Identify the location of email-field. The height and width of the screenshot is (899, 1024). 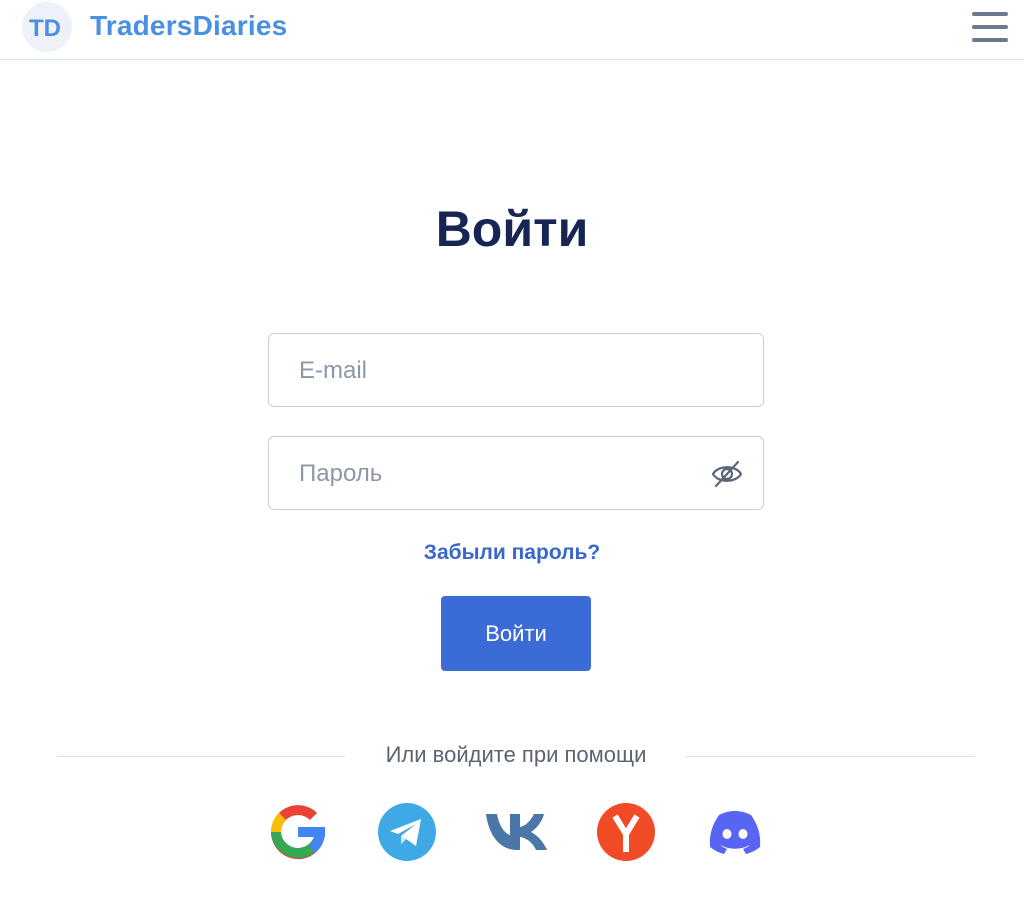
(516, 370).